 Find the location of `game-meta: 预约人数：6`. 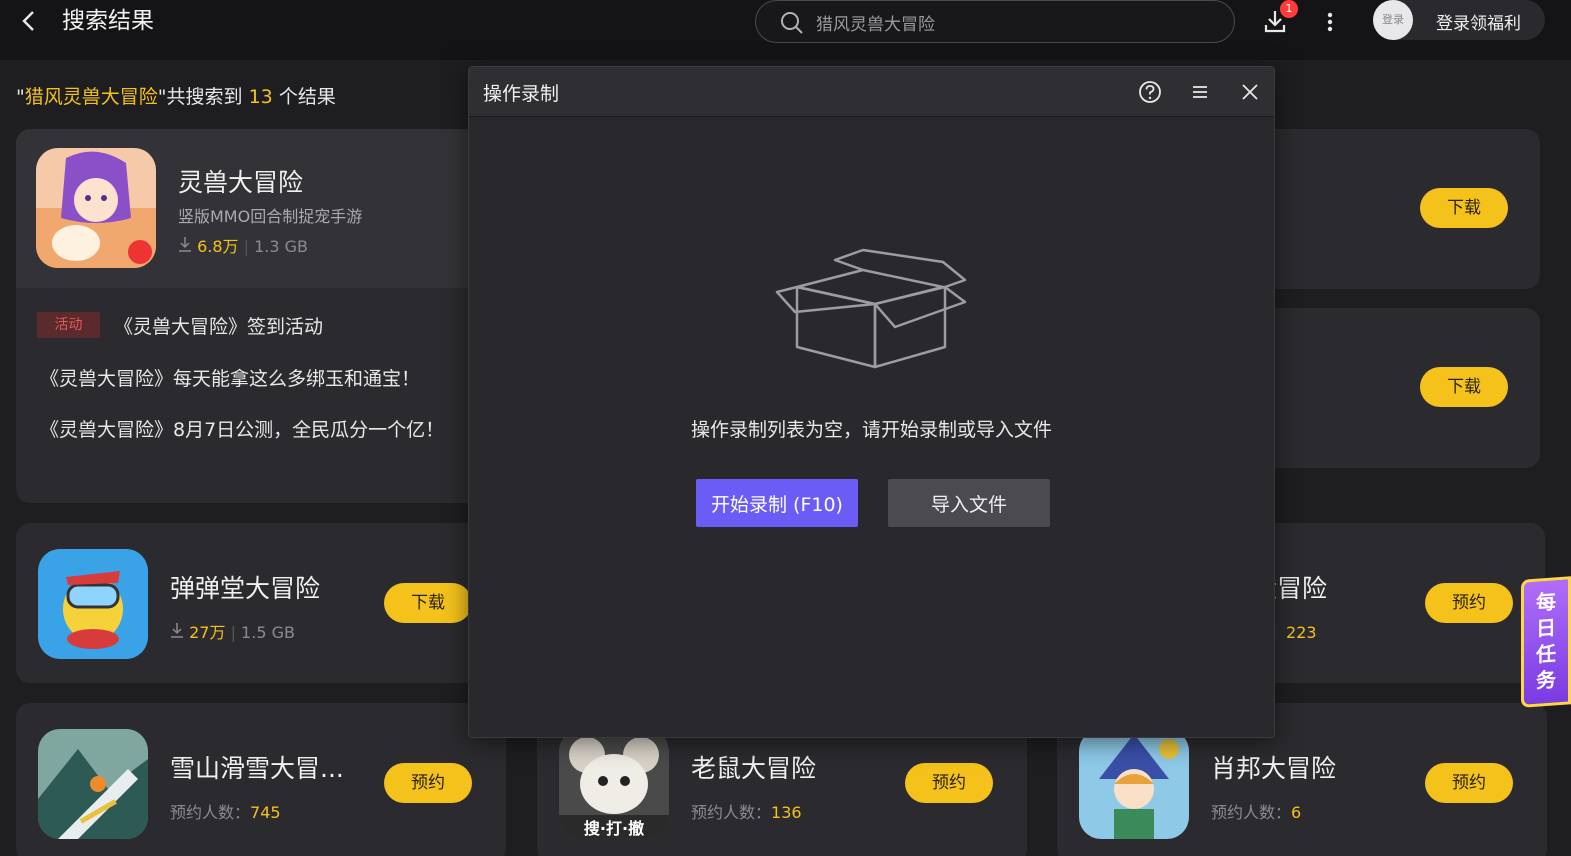

game-meta: 预约人数：6 is located at coordinates (1256, 811).